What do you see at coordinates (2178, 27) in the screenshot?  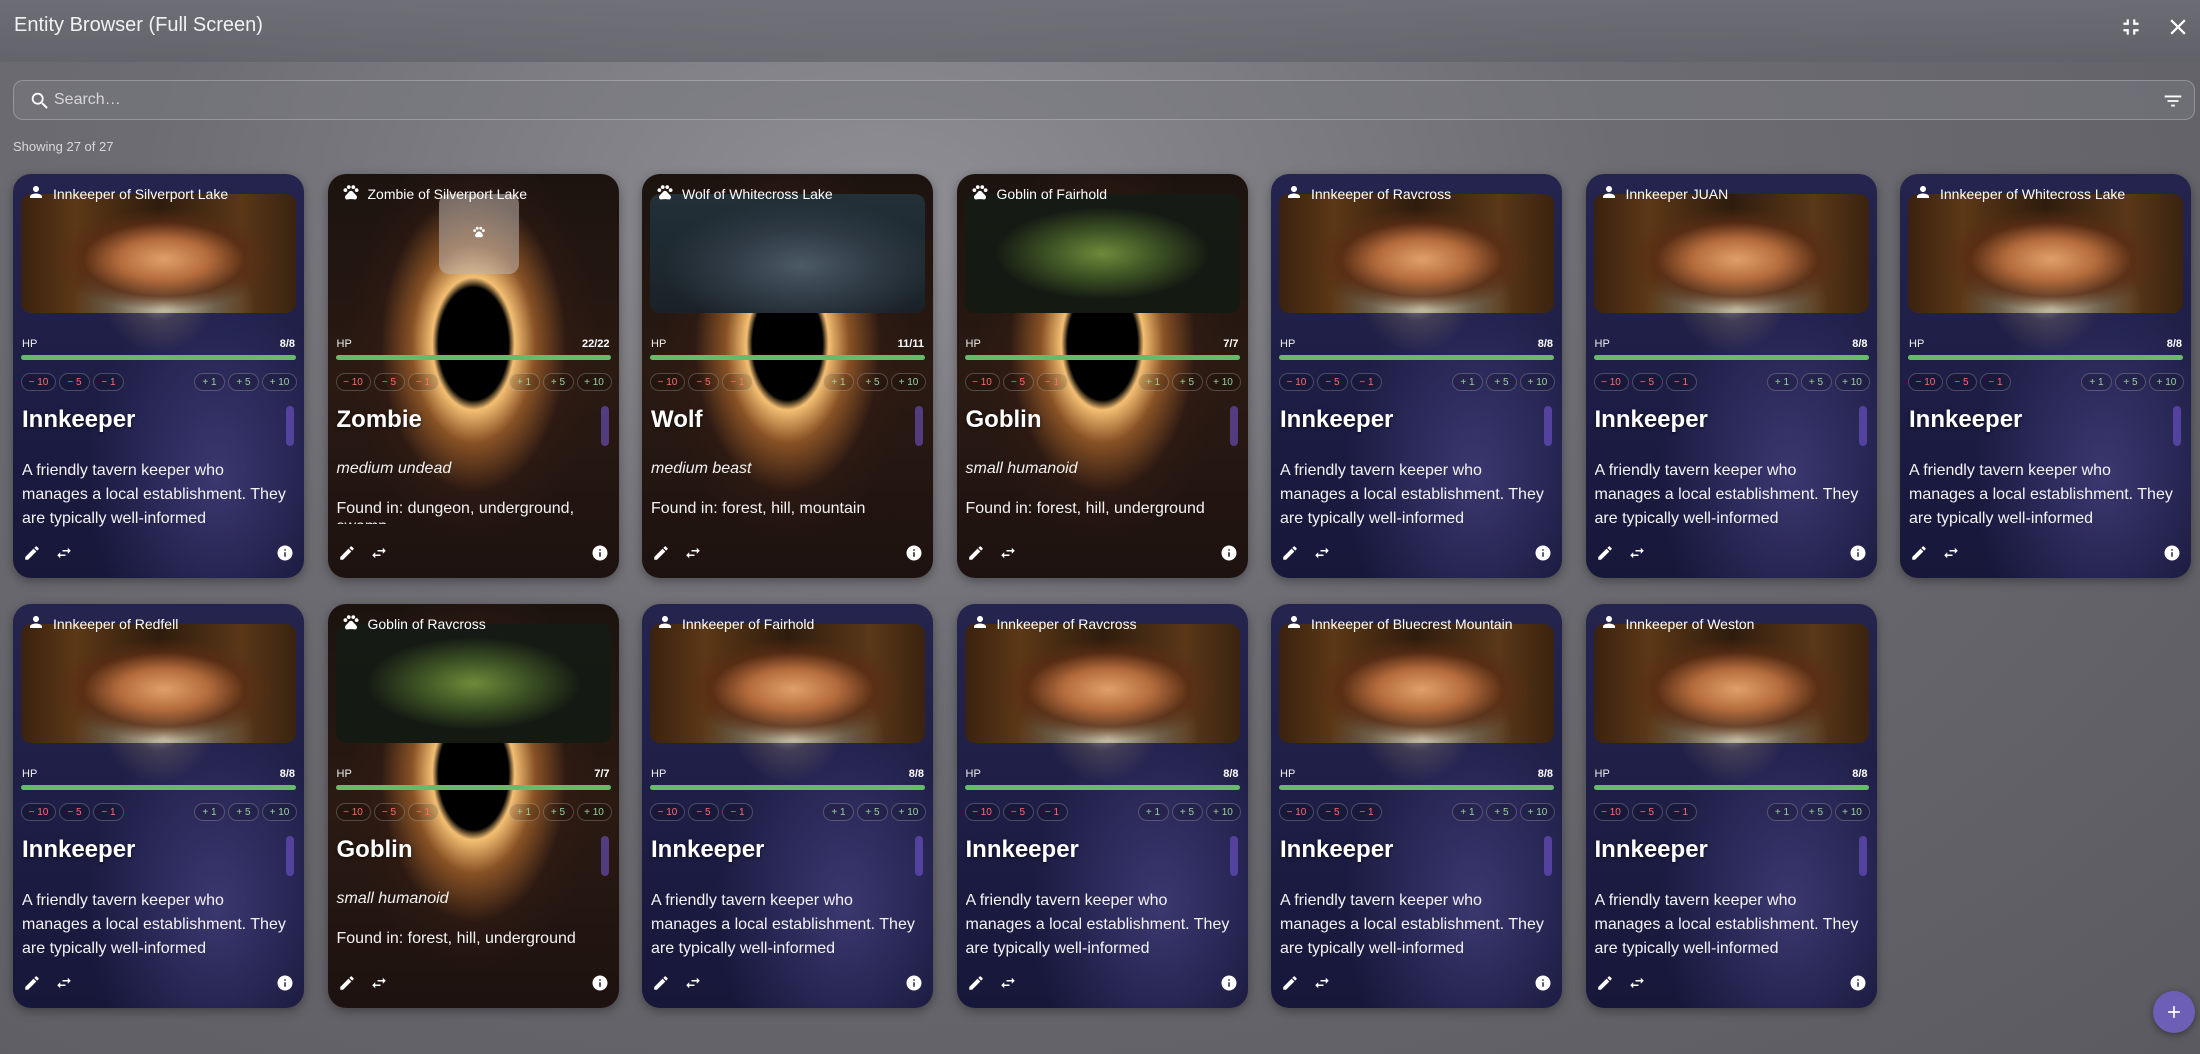 I see `close-icon` at bounding box center [2178, 27].